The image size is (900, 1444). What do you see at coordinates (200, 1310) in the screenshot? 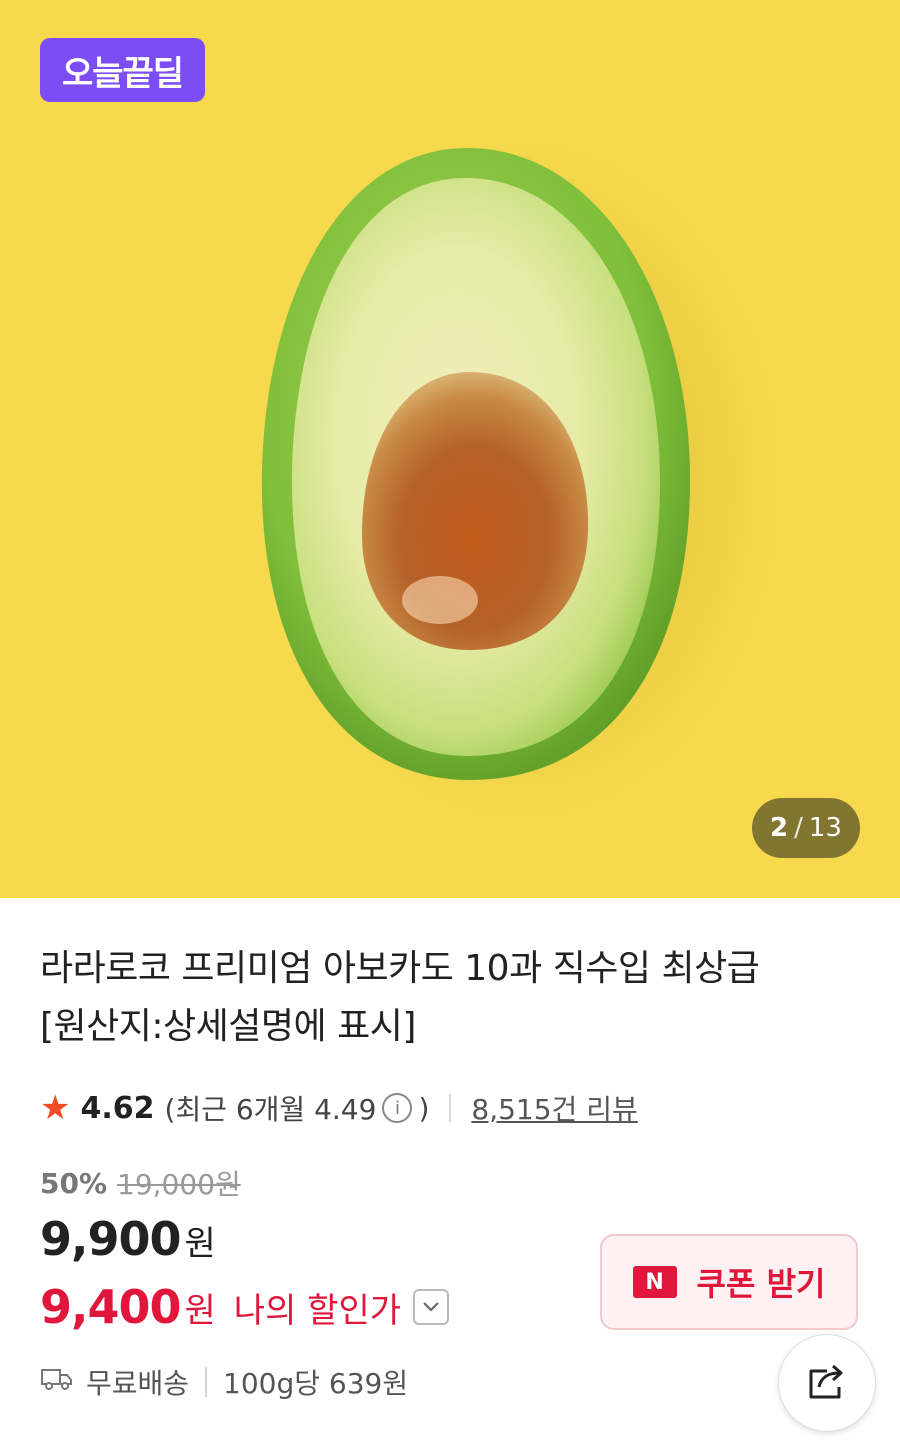
I see `my-price-unit: 원` at bounding box center [200, 1310].